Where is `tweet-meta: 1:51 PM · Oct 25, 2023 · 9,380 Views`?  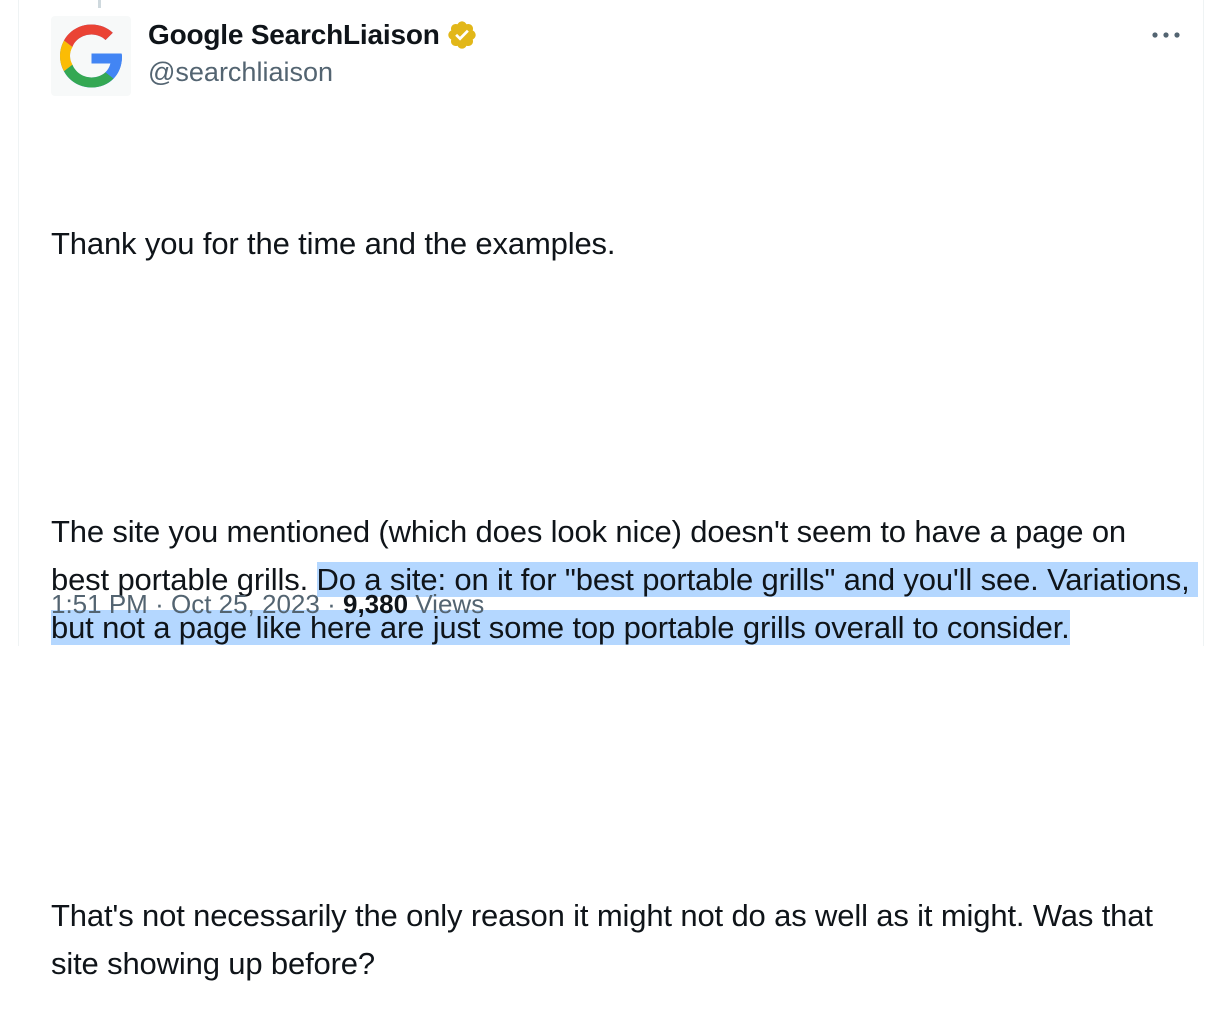 tweet-meta: 1:51 PM · Oct 25, 2023 · 9,380 Views is located at coordinates (267, 604).